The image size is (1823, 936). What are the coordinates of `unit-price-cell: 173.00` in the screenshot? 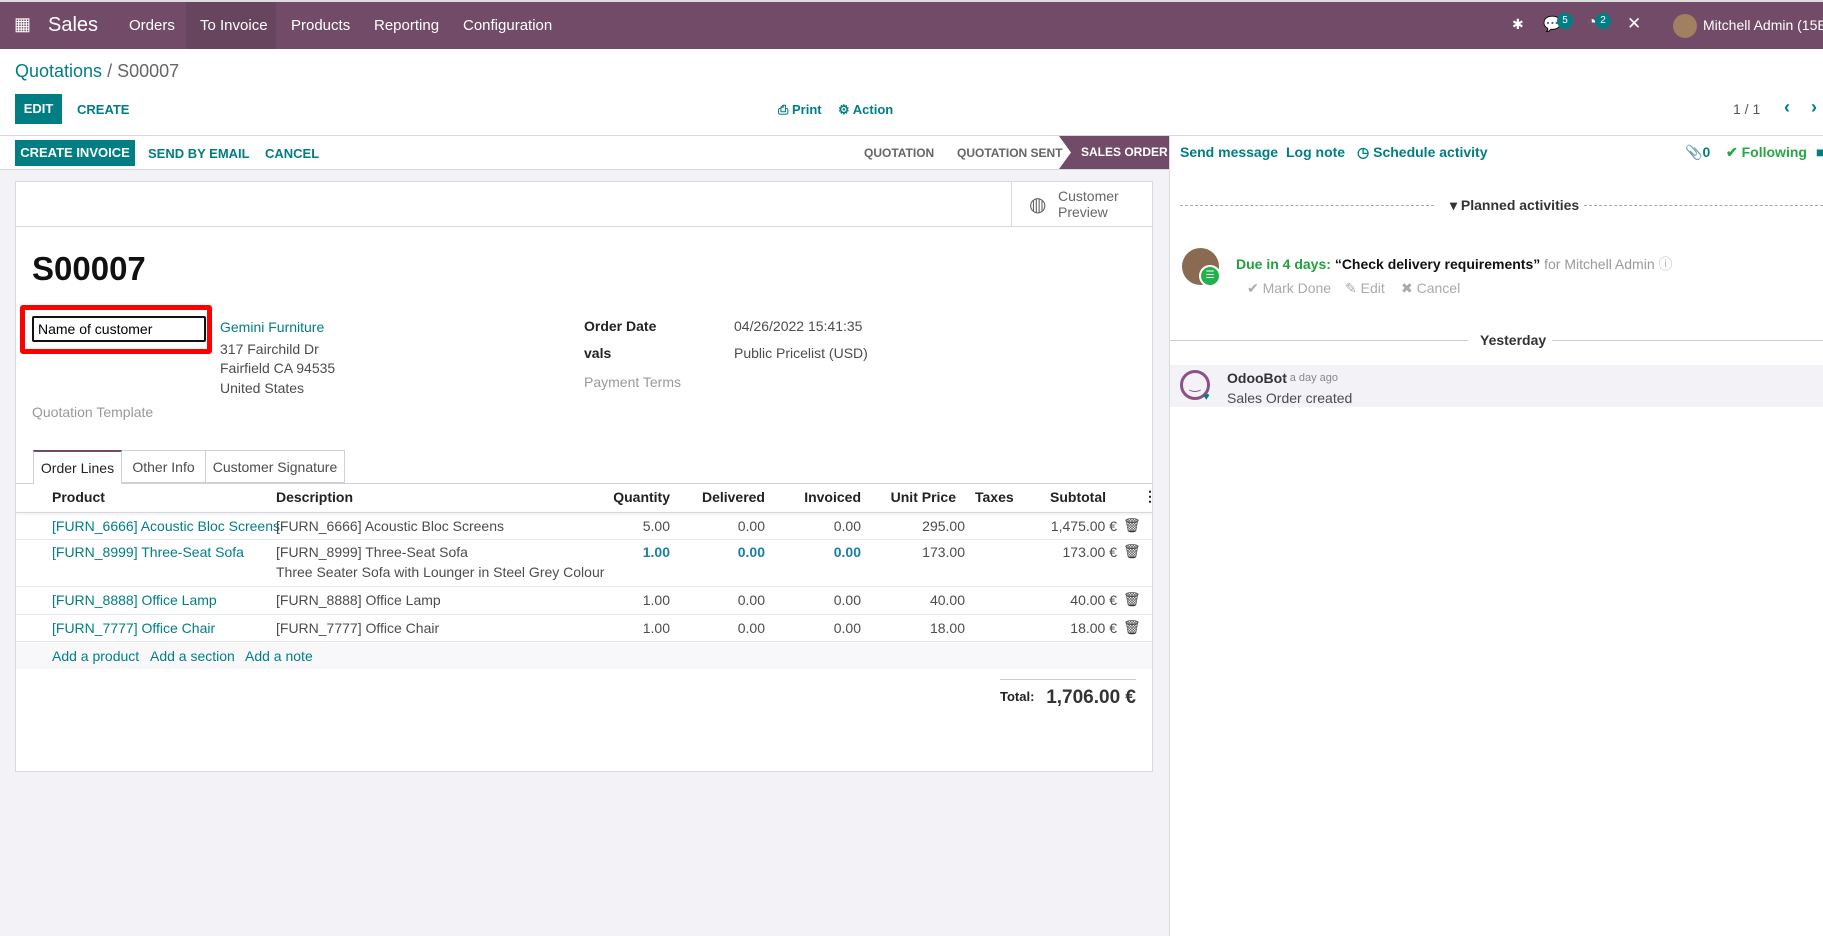 It's located at (915, 552).